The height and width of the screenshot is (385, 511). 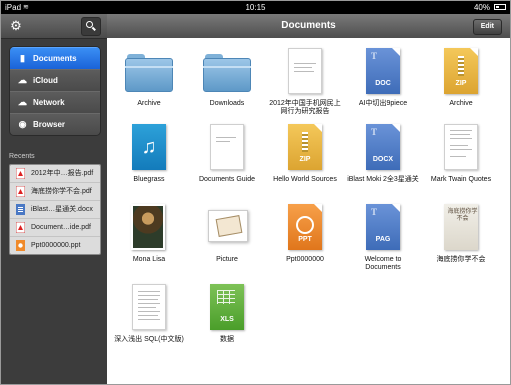 I want to click on recent-item: 海底捞你学不会.pdf, so click(x=55, y=191).